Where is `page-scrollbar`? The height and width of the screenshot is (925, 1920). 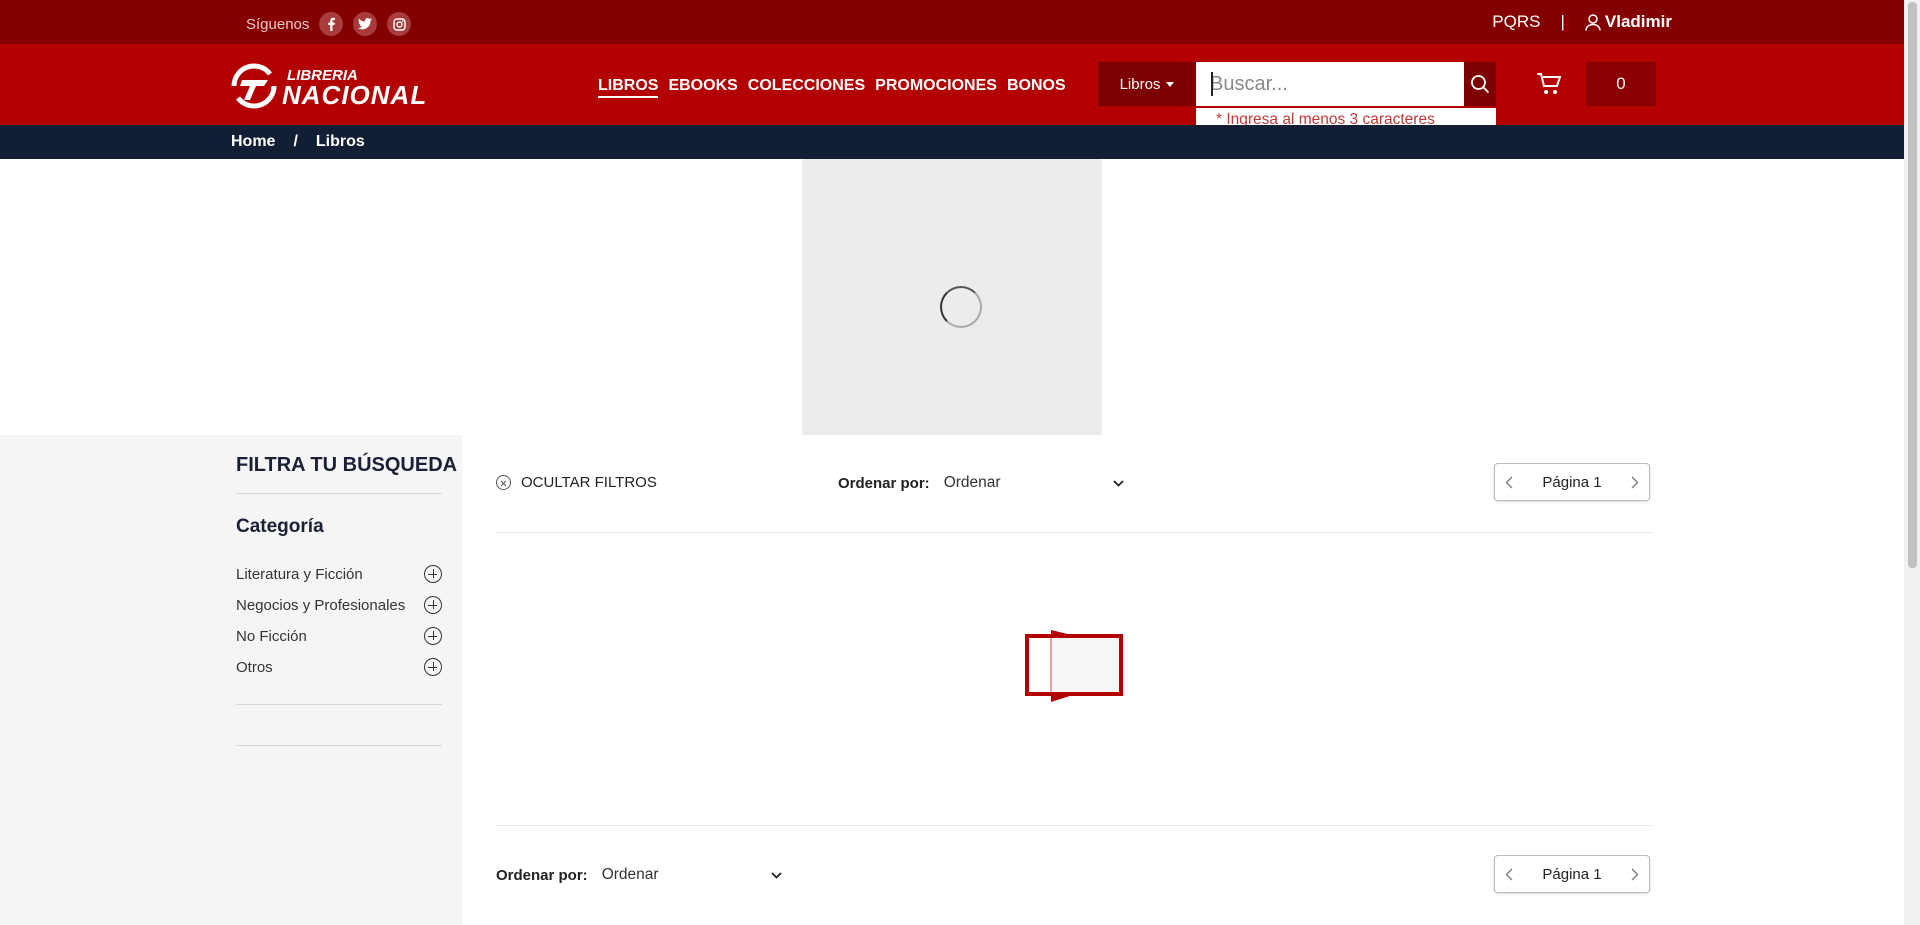 page-scrollbar is located at coordinates (1912, 462).